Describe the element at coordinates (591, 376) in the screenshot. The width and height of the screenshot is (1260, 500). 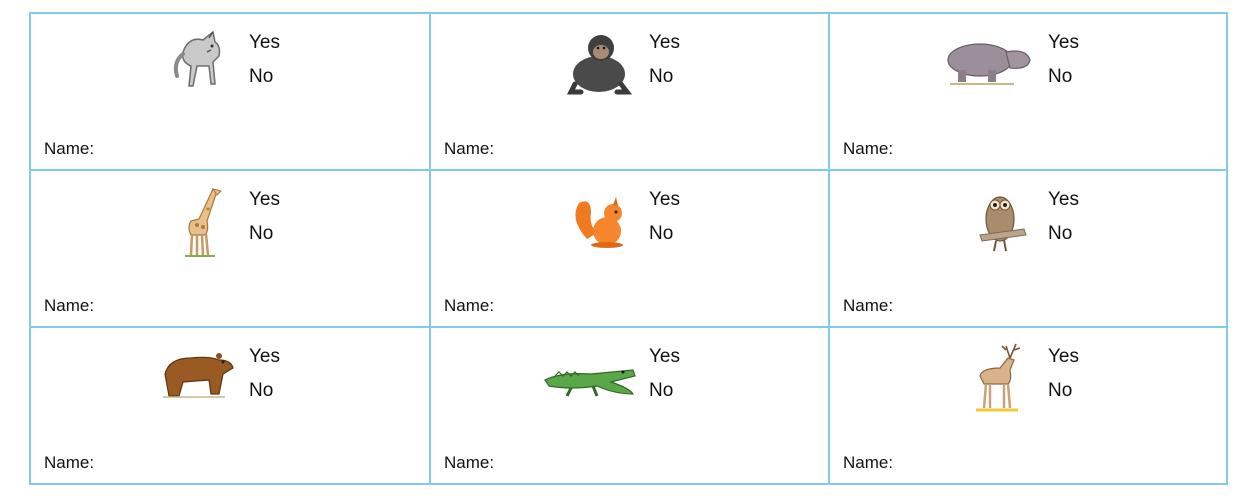
I see `crocodile-icon` at that location.